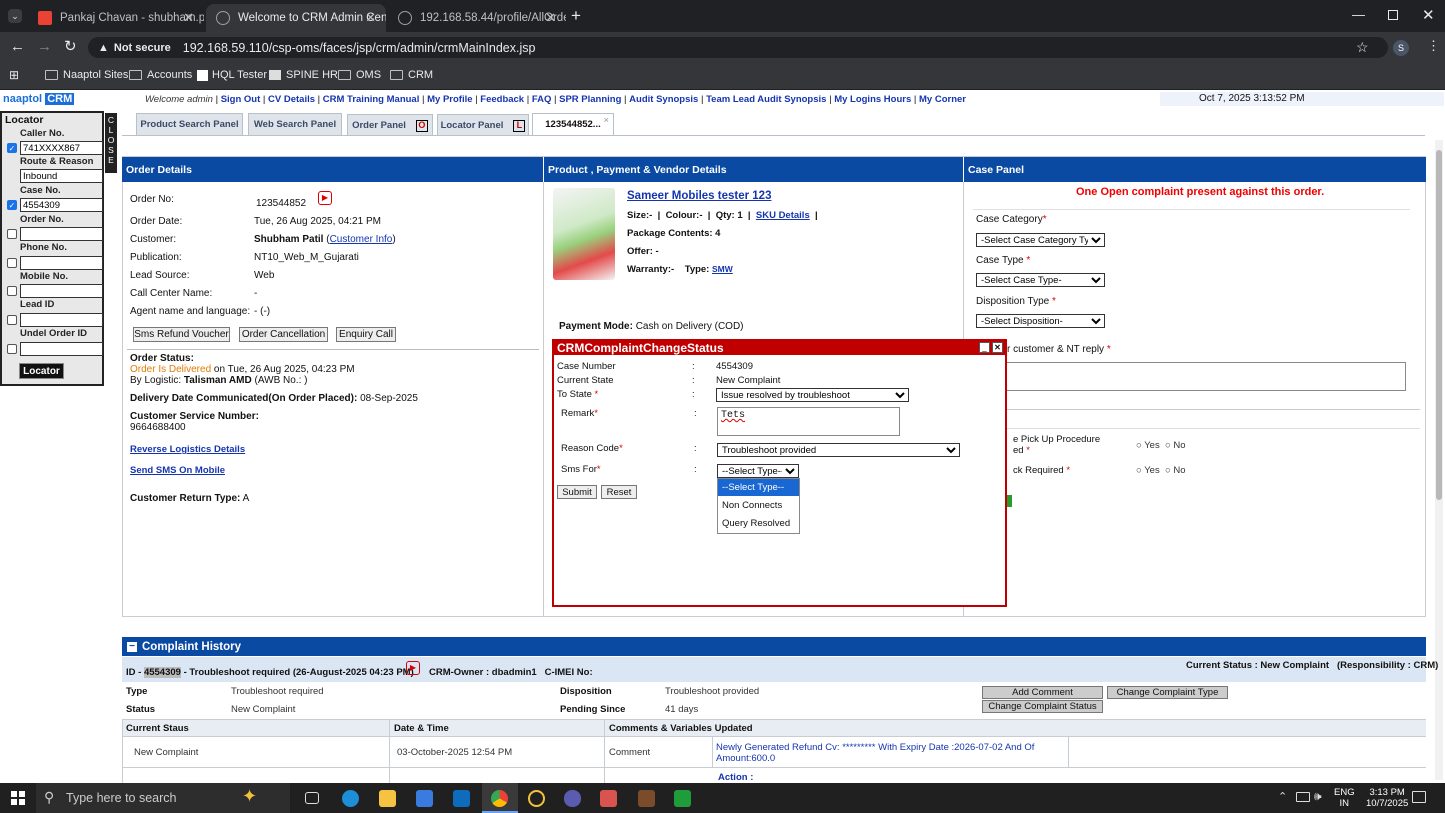 The image size is (1445, 813). What do you see at coordinates (1318, 796) in the screenshot?
I see `volume-icon: 🕪` at bounding box center [1318, 796].